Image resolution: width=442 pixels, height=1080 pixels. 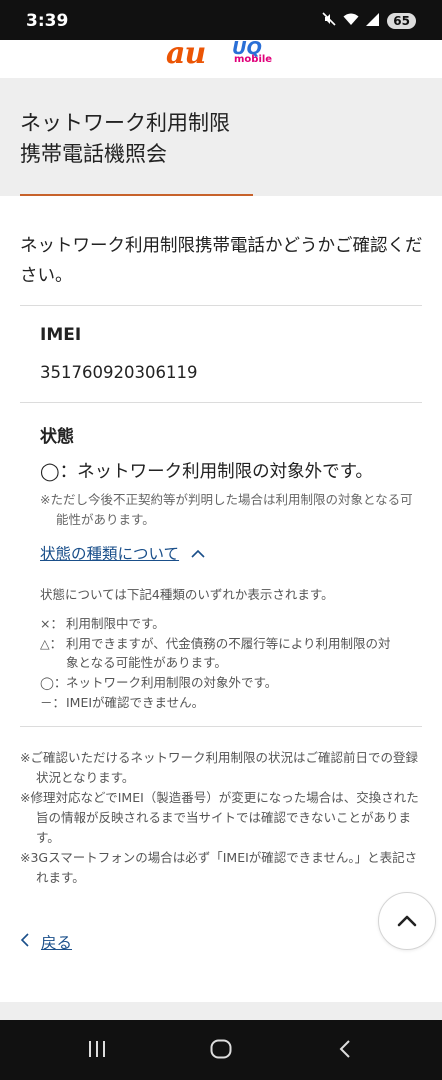 I want to click on wifi-icon, so click(x=351, y=21).